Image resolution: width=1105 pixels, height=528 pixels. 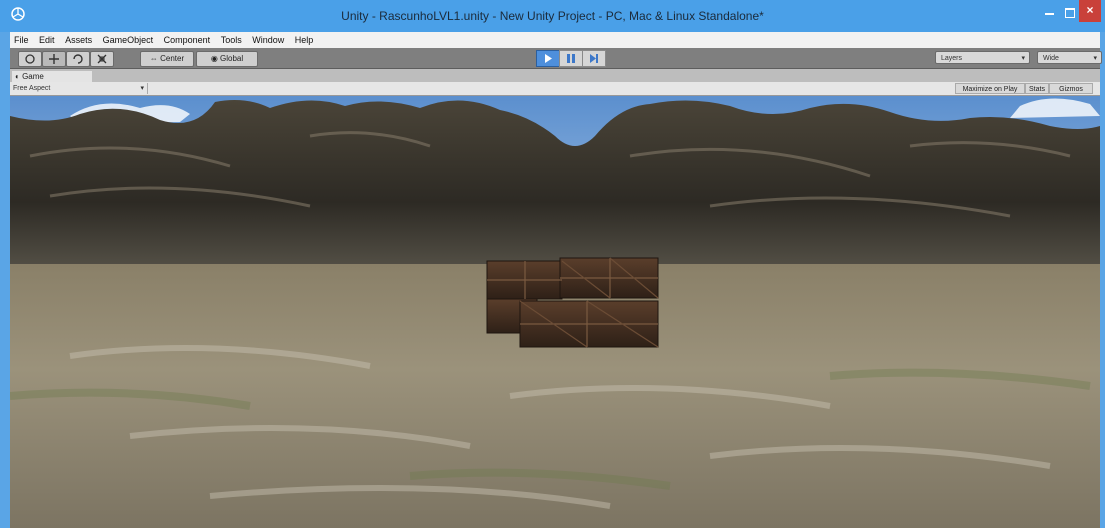 I want to click on maximize-on-play-toggle: Maximize on Play, so click(x=990, y=88).